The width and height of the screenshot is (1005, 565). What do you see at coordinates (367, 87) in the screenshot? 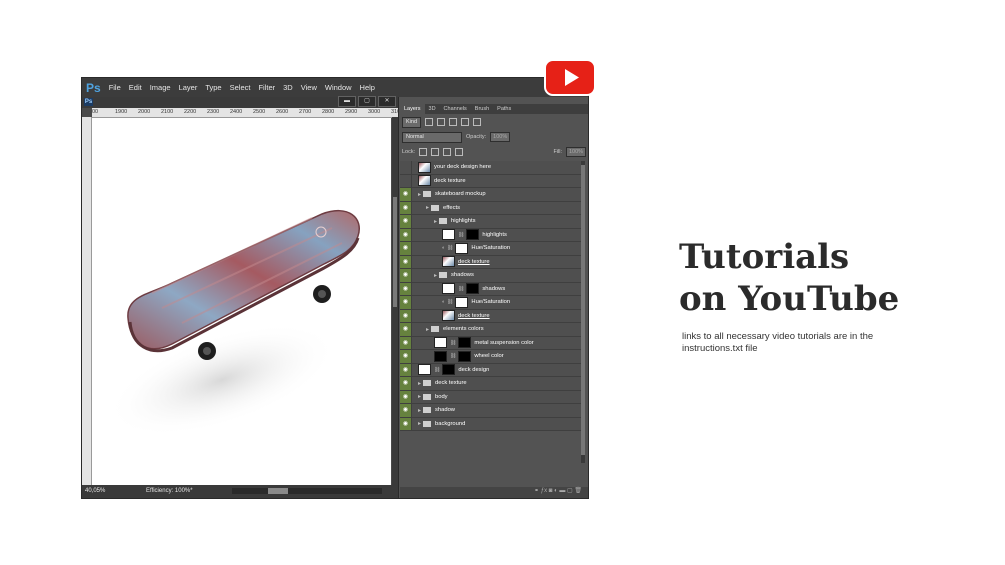
I see `menu-help: Help` at bounding box center [367, 87].